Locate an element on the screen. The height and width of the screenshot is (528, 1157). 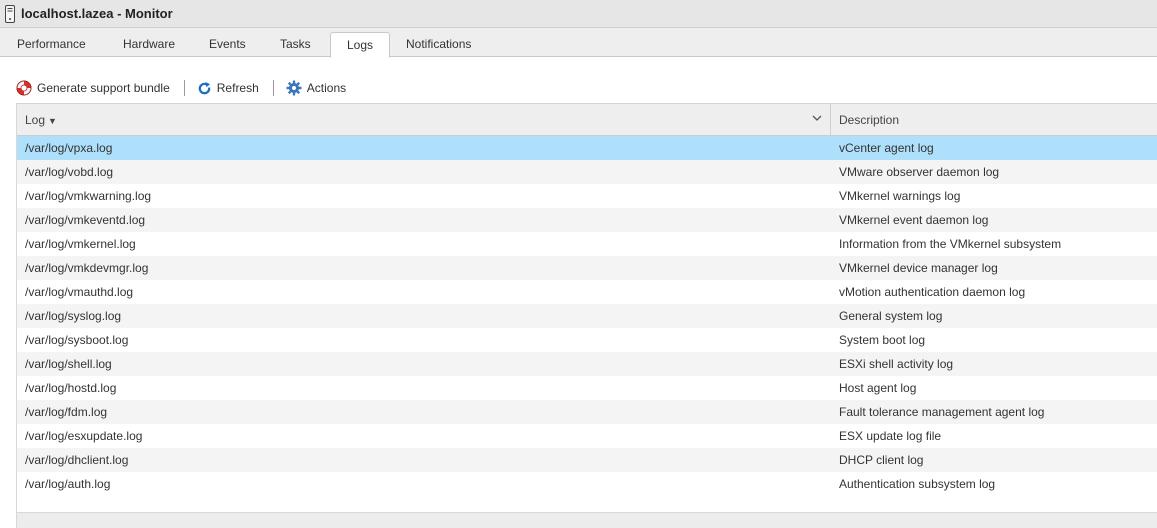
tab-notifications: Notifications is located at coordinates (438, 44).